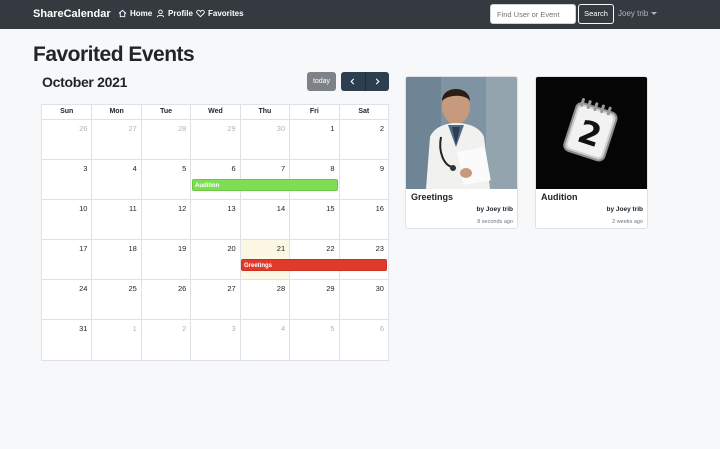  Describe the element at coordinates (114, 54) in the screenshot. I see `page-title: Favorited Events` at that location.